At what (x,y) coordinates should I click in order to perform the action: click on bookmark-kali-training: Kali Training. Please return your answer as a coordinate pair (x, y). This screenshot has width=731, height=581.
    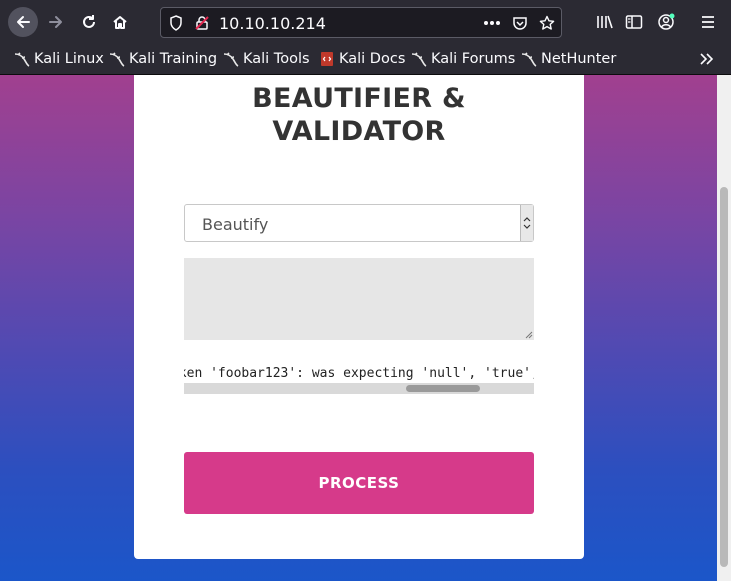
    Looking at the image, I should click on (163, 59).